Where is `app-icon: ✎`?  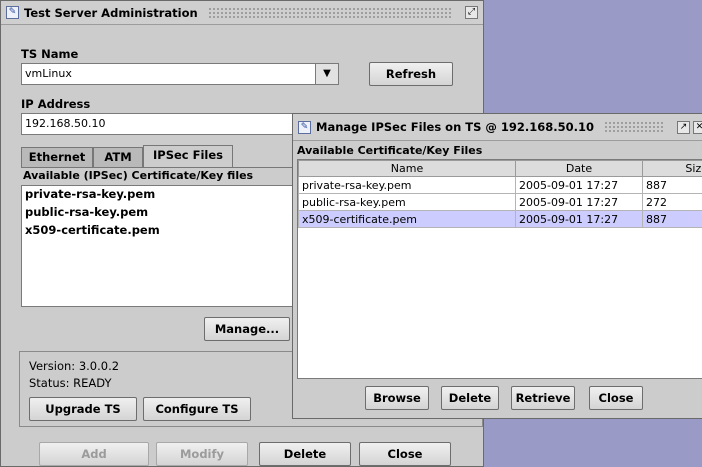
app-icon: ✎ is located at coordinates (12, 12).